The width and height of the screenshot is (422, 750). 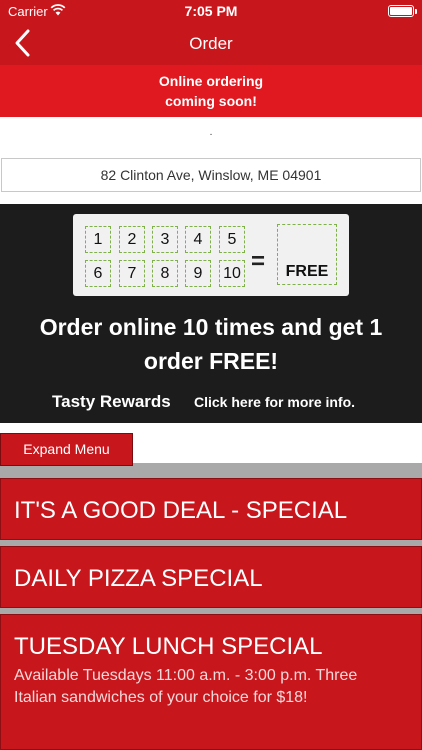 I want to click on status-bar: Carrier 7:05 PM, so click(x=211, y=11).